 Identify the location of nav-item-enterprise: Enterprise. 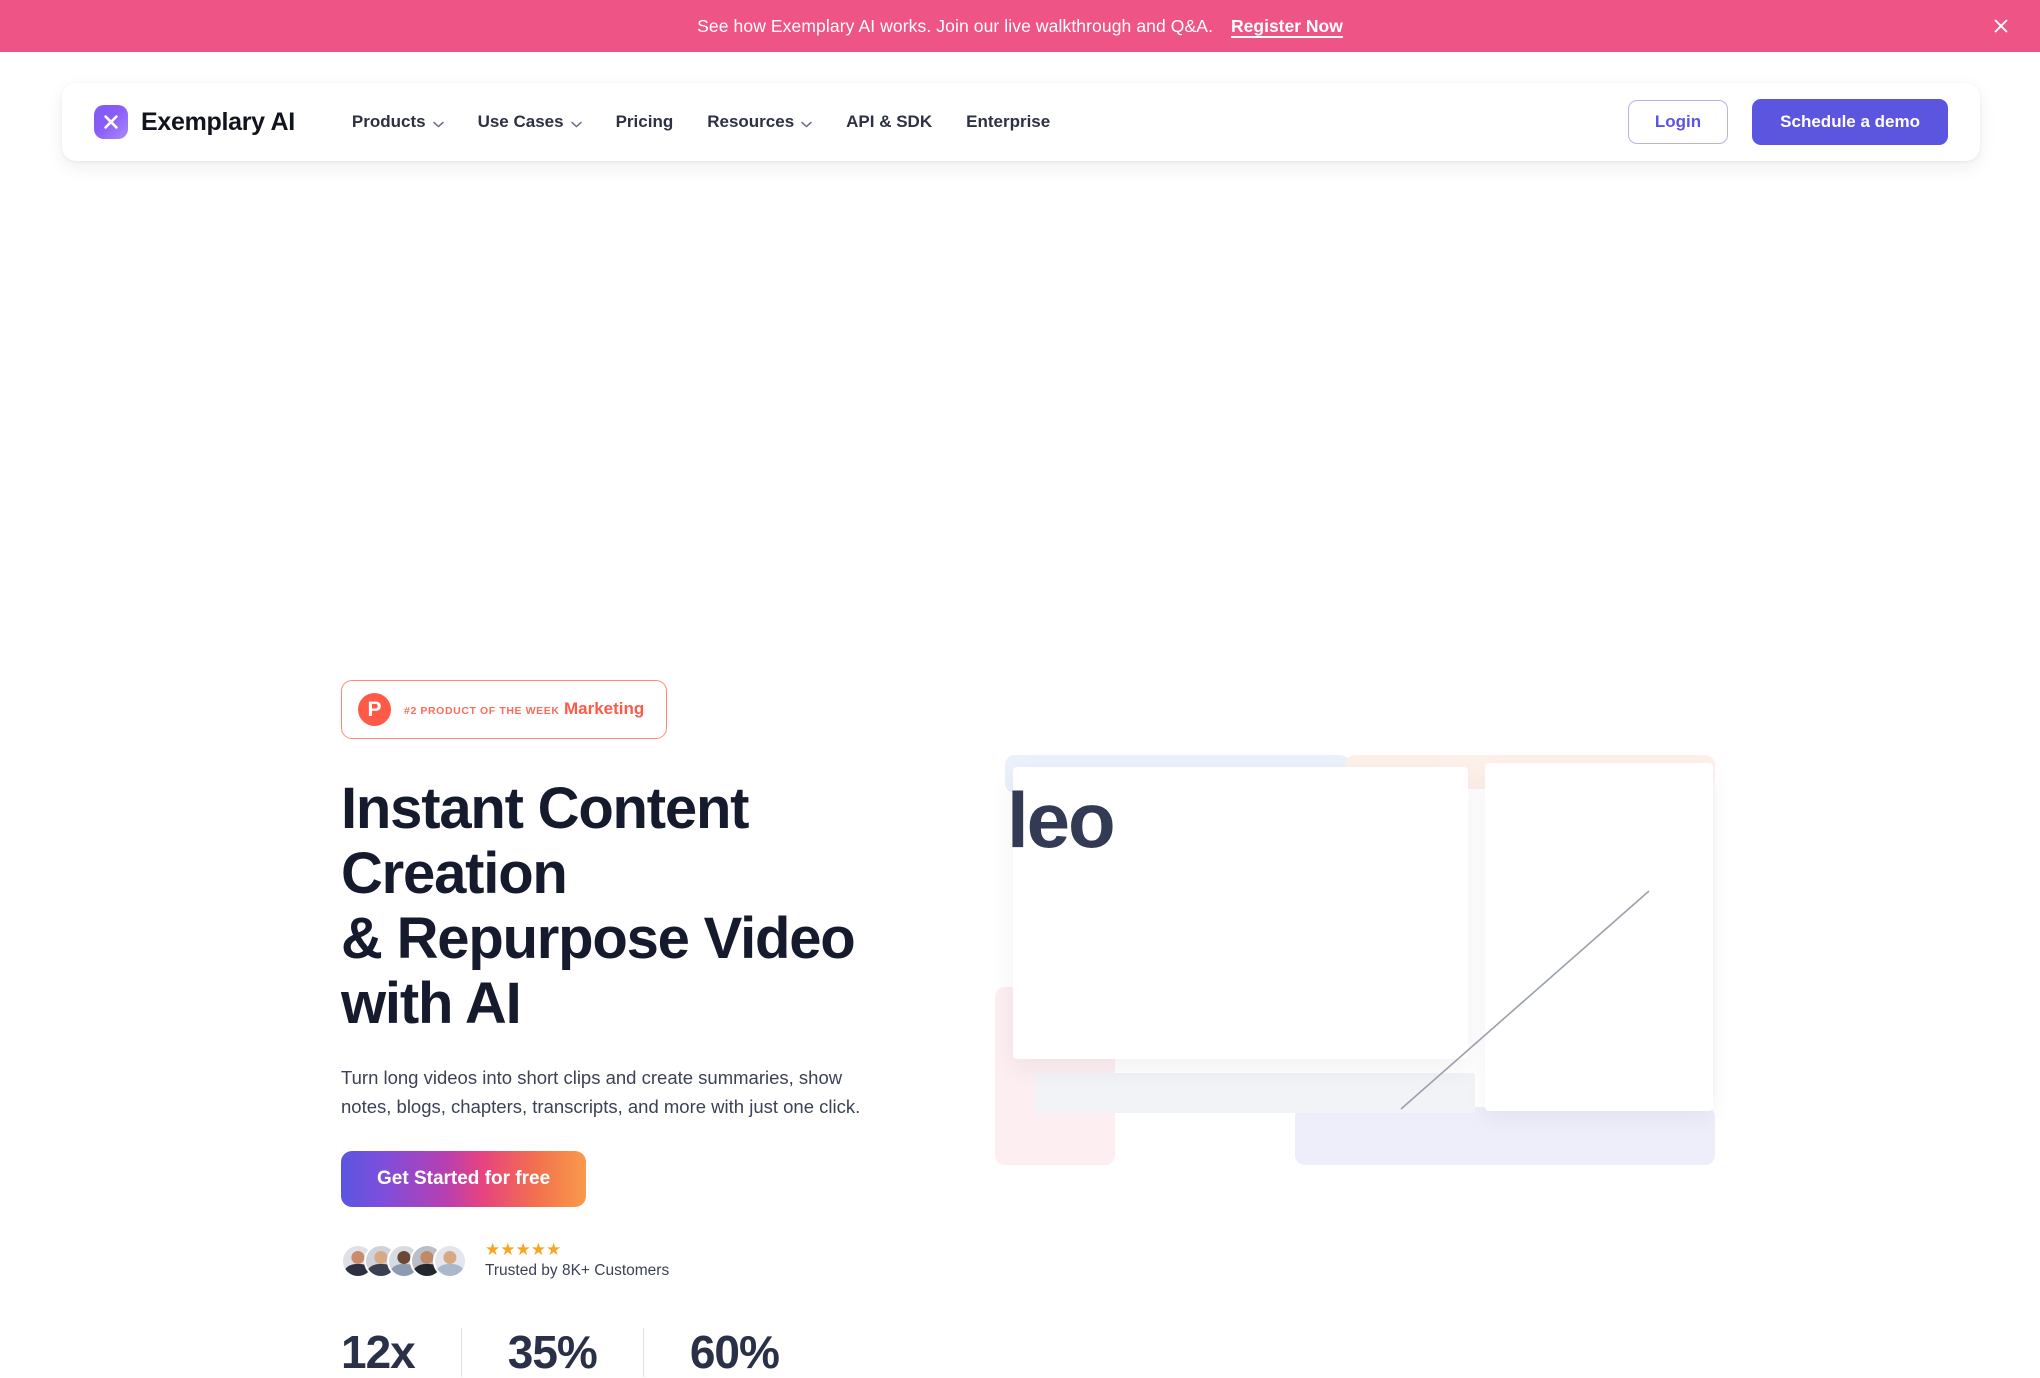
(1008, 122).